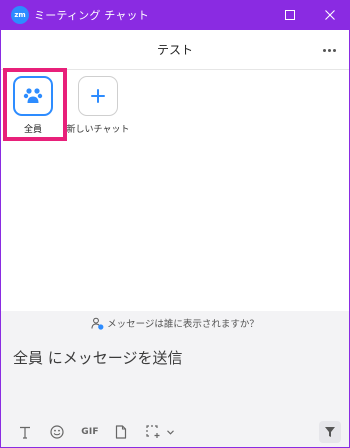 This screenshot has height=448, width=350. I want to click on new-chat-button: 新しいチャット, so click(98, 105).